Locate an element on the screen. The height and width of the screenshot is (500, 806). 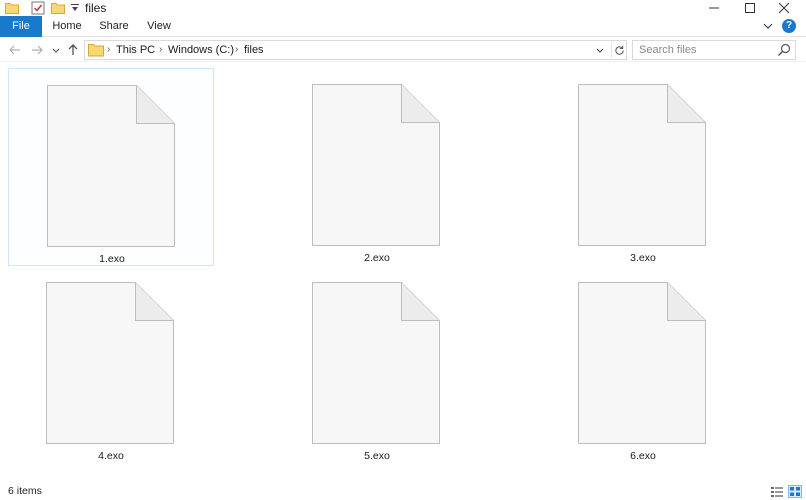
file-item: 1.exo is located at coordinates (111, 167).